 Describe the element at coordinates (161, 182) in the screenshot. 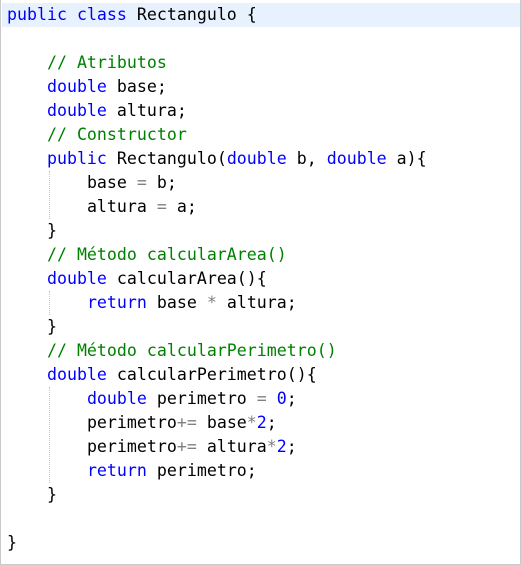

I see `code-token: b;` at that location.